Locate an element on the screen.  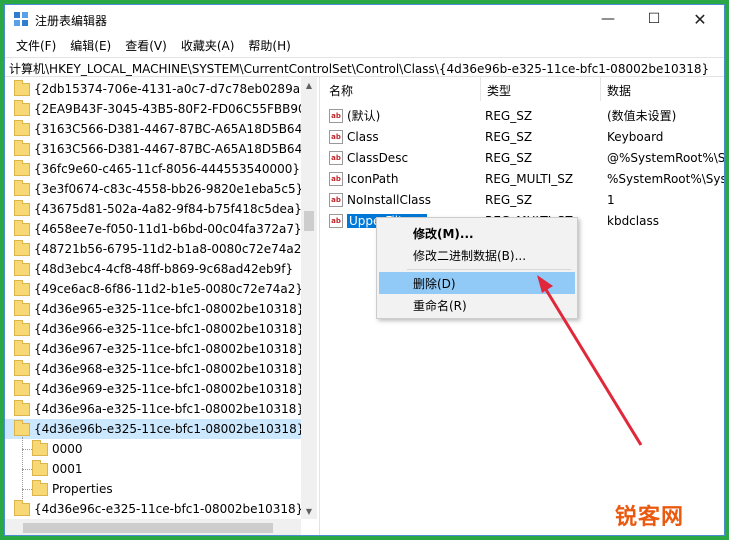
tree-item: {3163C566-D381-4467-87BC-A65A18D5B648} is located at coordinates (161, 129).